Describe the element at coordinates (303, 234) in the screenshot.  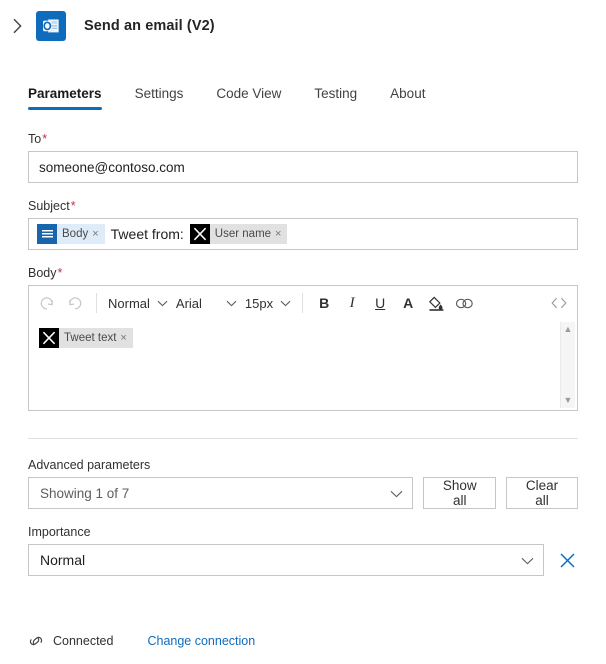
I see `subject-input: Body × Tweet from: User name ×` at that location.